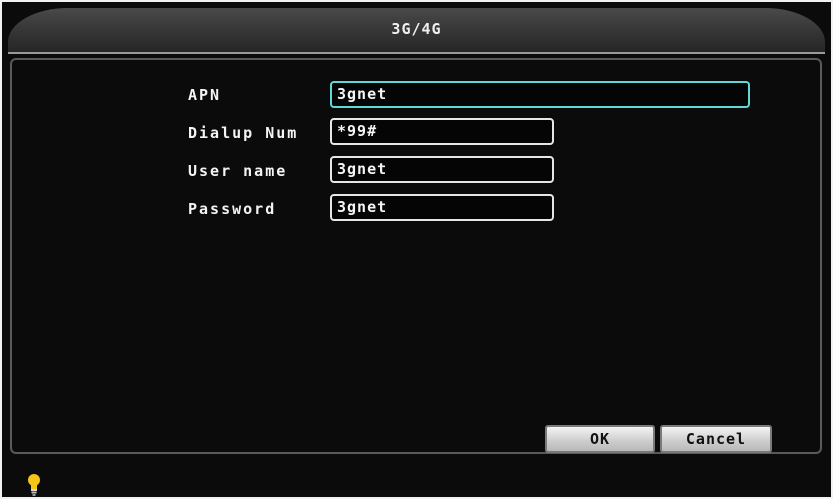  I want to click on ok-button: OK, so click(600, 439).